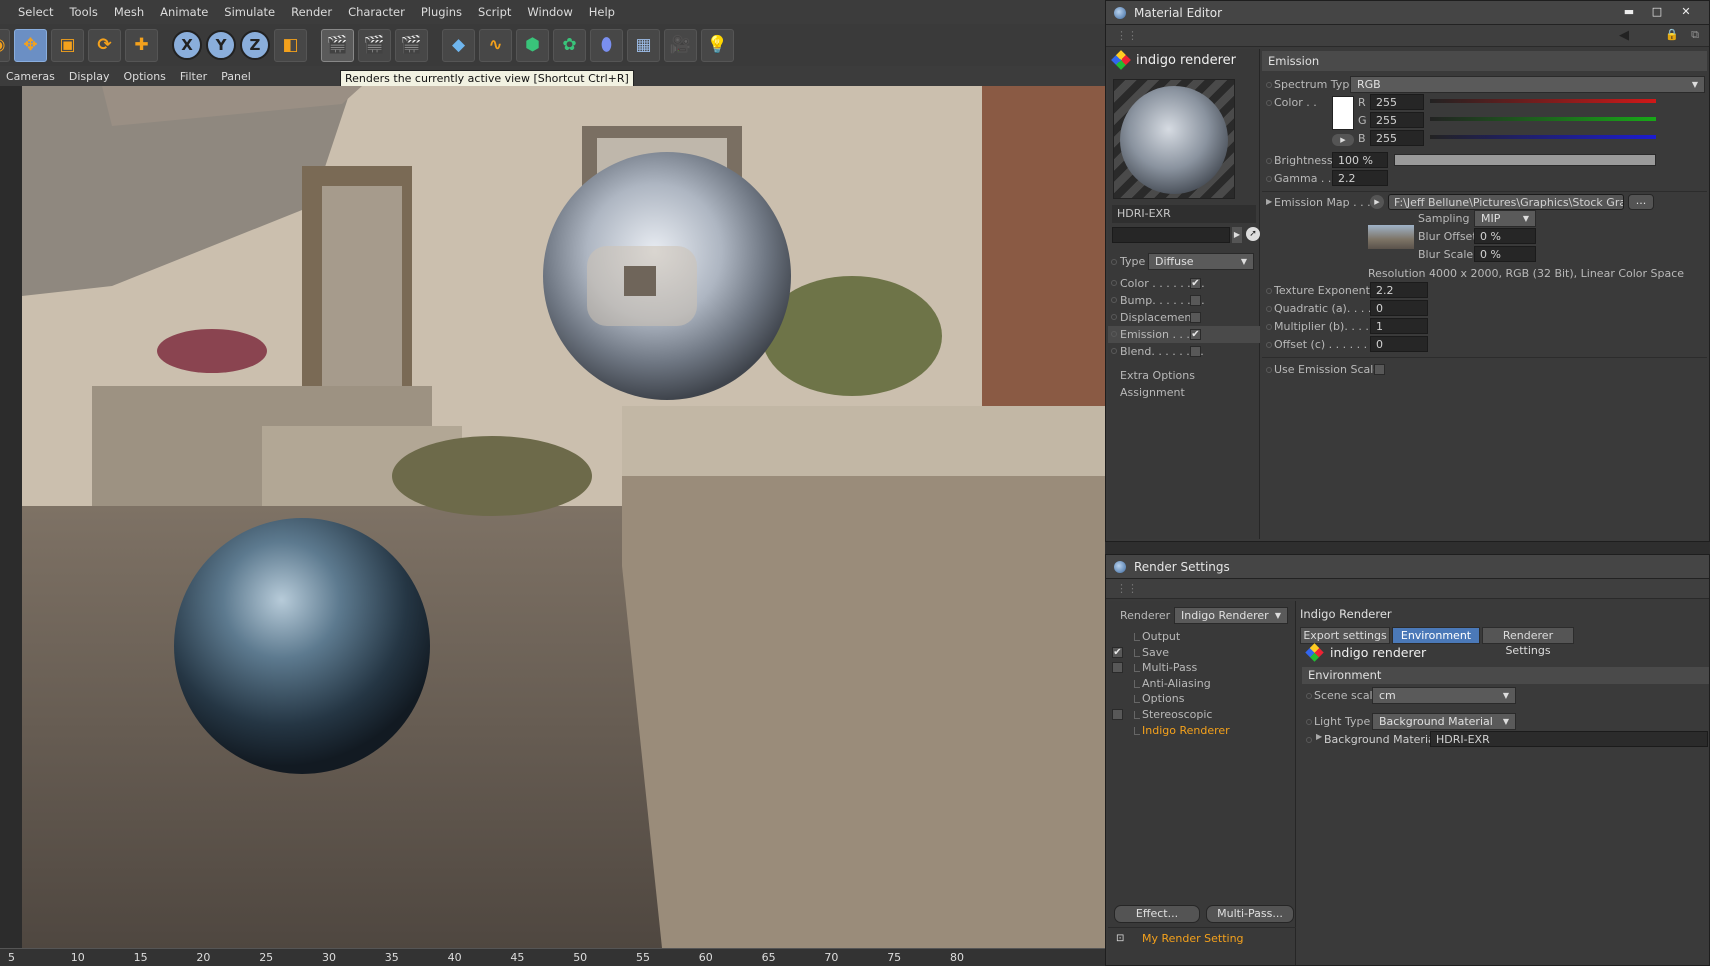 This screenshot has height=966, width=1710. I want to click on live-selection-icon: ◉, so click(5, 45).